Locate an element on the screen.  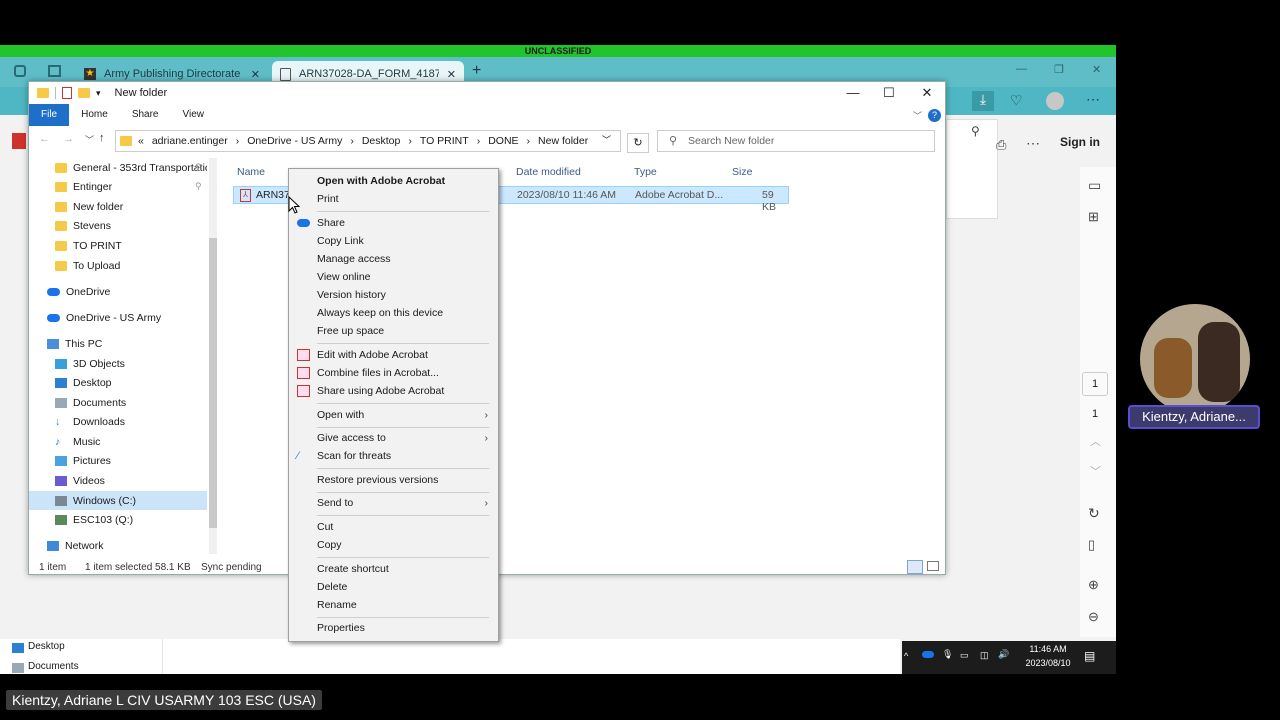
menu-rename: Rename is located at coordinates (393, 605).